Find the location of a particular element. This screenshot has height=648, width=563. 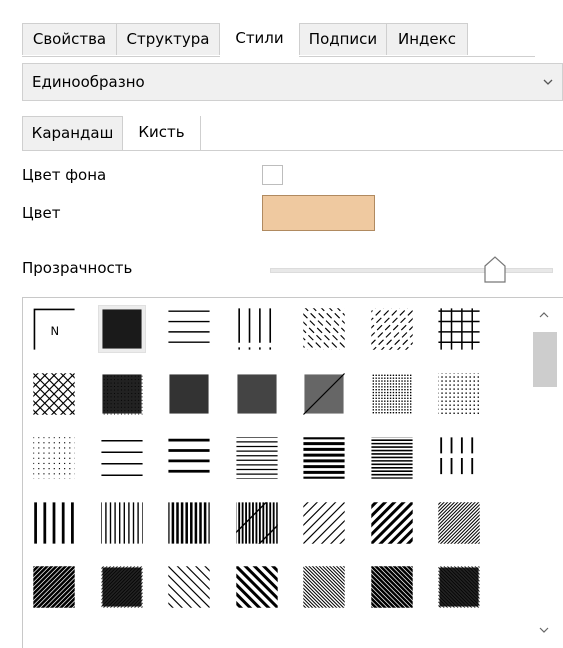

dots-80-pattern-icon is located at coordinates (189, 393).